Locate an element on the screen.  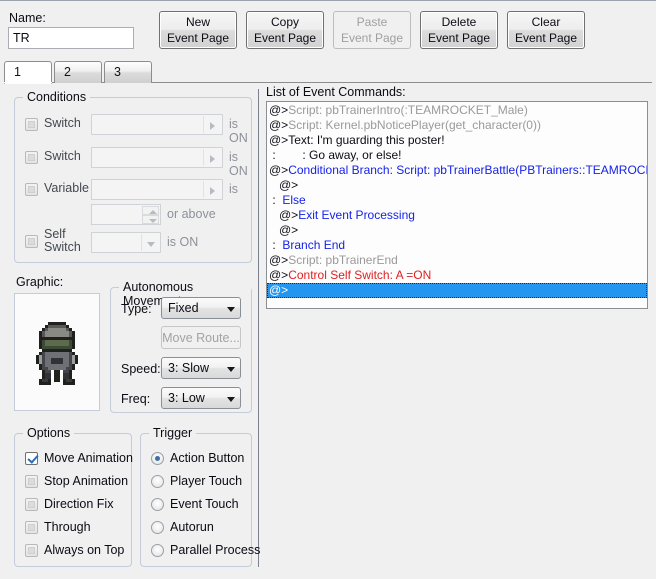
condition-selfswitch-combo is located at coordinates (126, 242).